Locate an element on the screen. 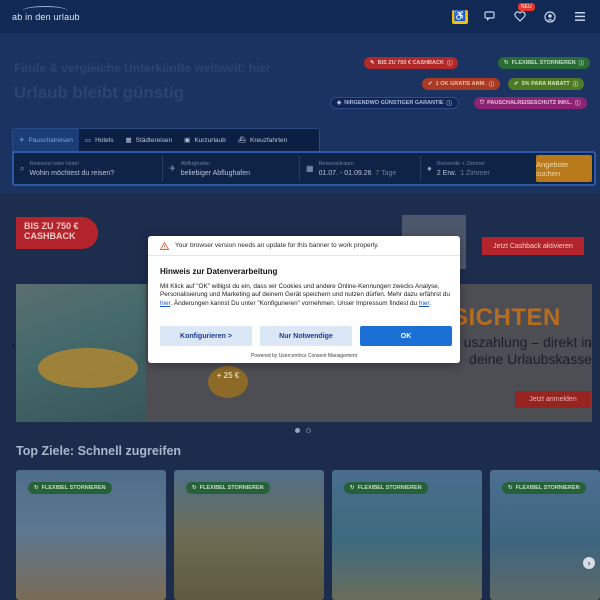 This screenshot has width=600, height=600. badge-free-registration: ✔ 1 OK GRATIS ANM. ⓘ is located at coordinates (461, 84).